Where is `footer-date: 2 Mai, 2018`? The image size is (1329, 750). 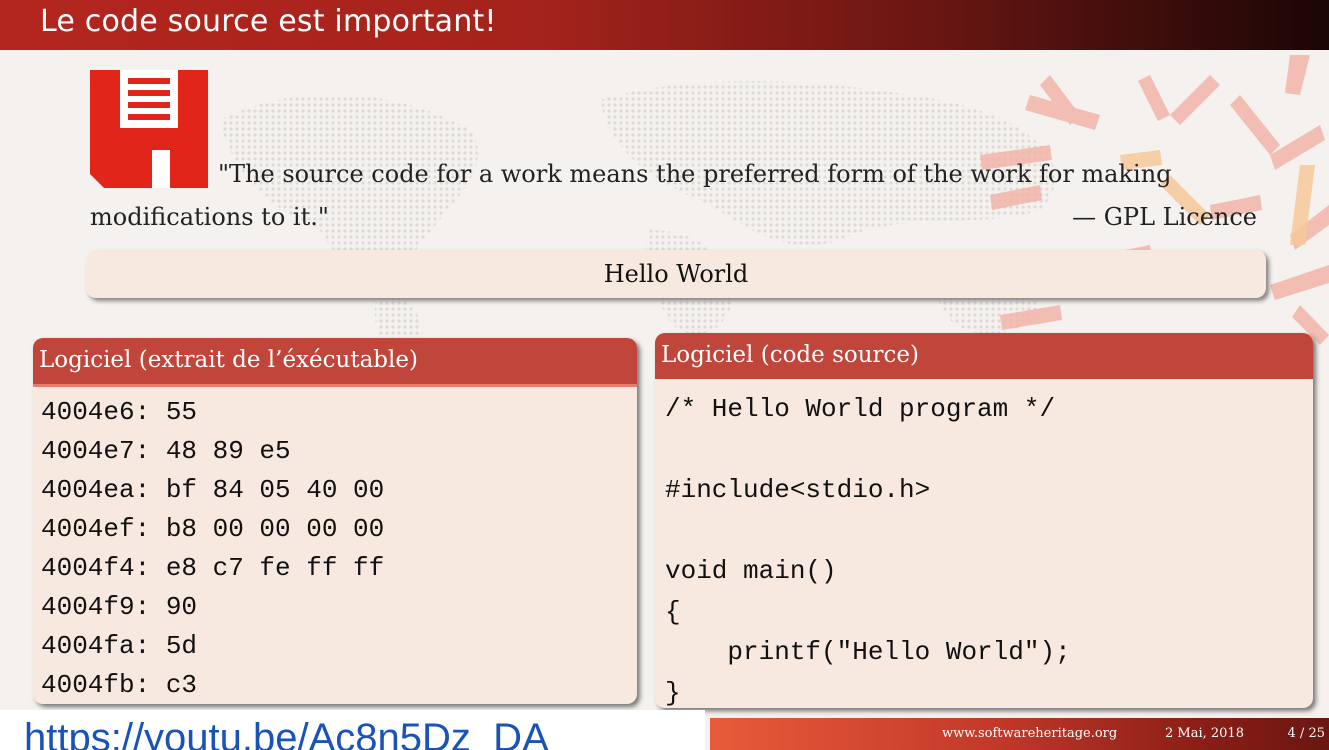 footer-date: 2 Mai, 2018 is located at coordinates (1204, 733).